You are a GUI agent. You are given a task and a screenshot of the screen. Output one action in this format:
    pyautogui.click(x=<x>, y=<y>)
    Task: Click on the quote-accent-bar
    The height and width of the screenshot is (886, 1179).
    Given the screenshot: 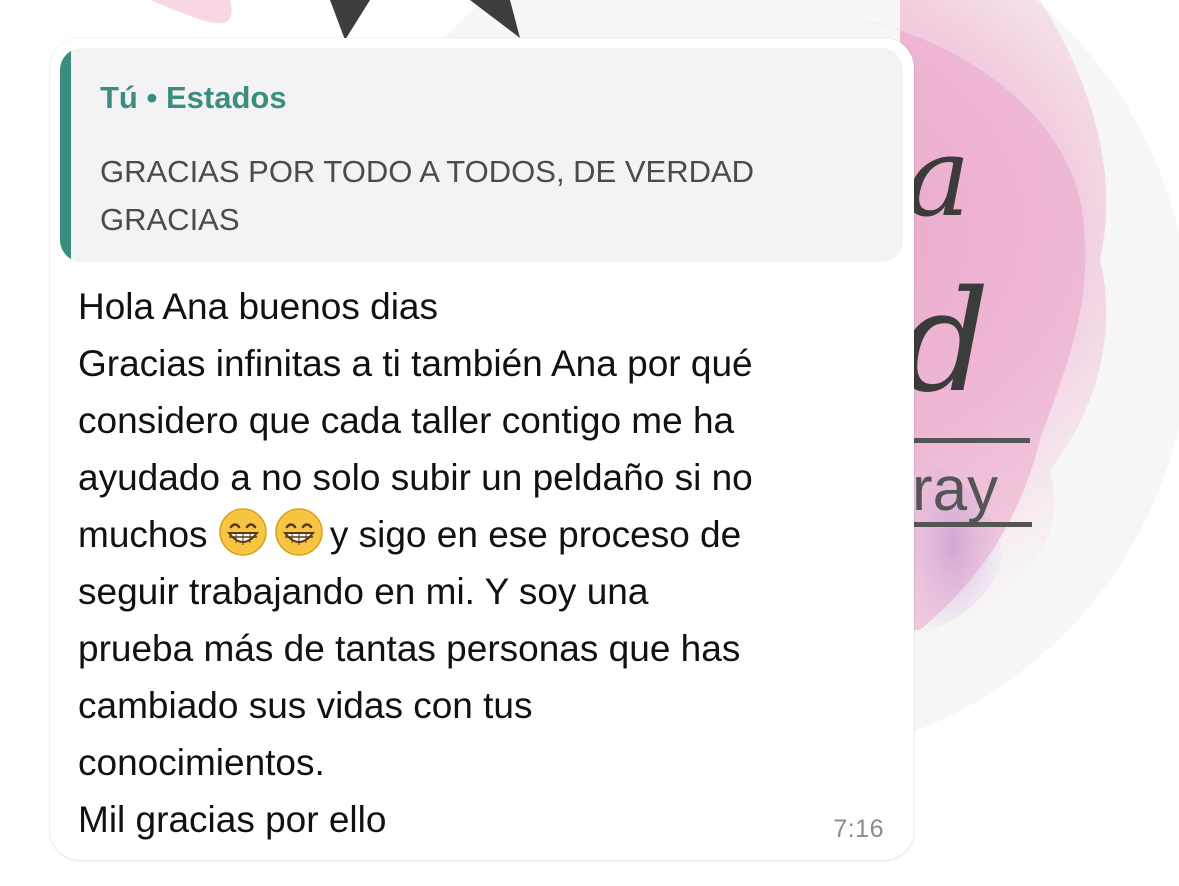 What is the action you would take?
    pyautogui.click(x=65, y=155)
    